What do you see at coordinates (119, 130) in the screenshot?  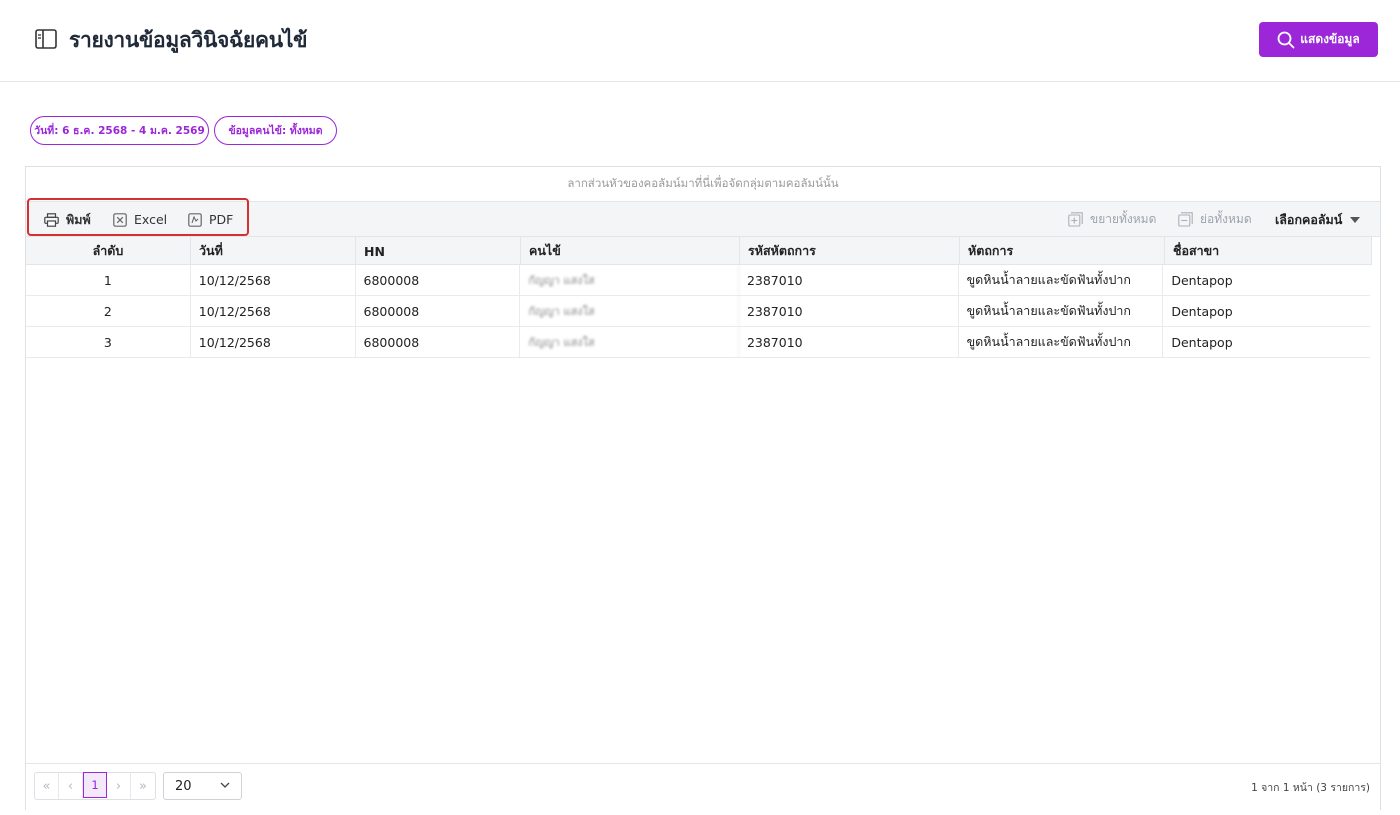 I see `date-range-chip: วันที่: 6 ธ.ค. 2568 - 4 ม.ค. 2569` at bounding box center [119, 130].